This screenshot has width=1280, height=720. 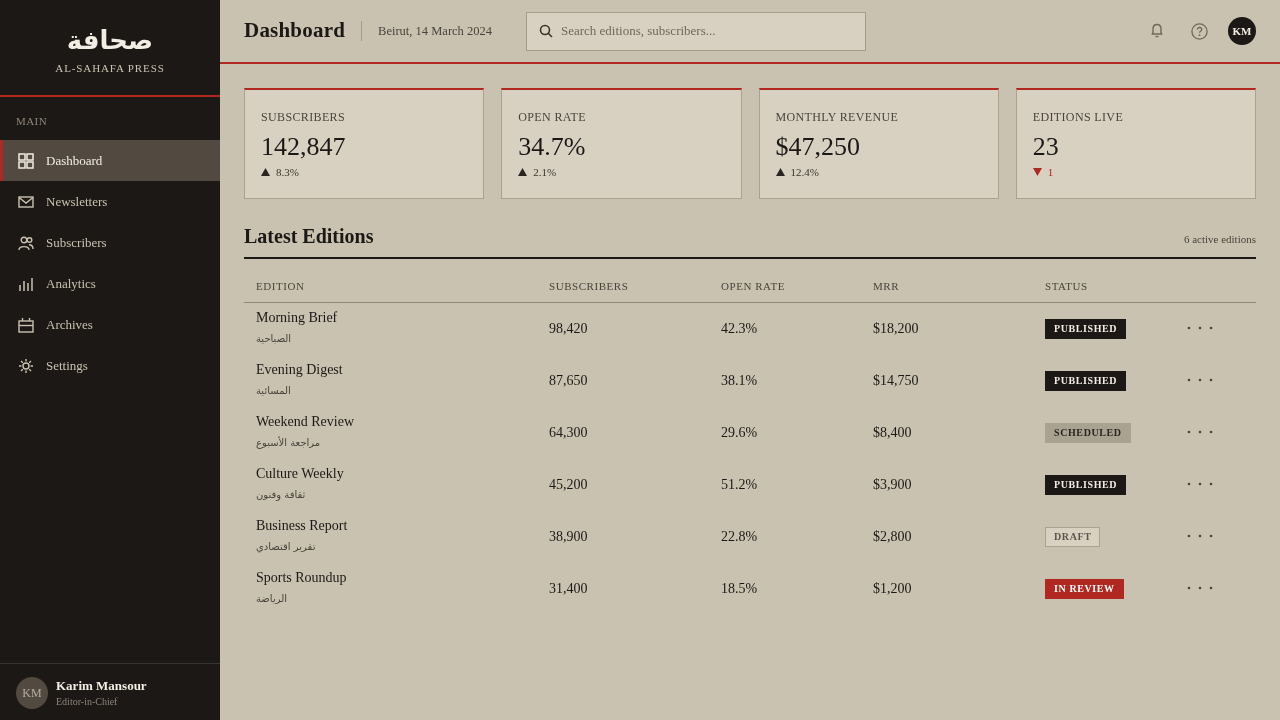 I want to click on grid-icon, so click(x=26, y=160).